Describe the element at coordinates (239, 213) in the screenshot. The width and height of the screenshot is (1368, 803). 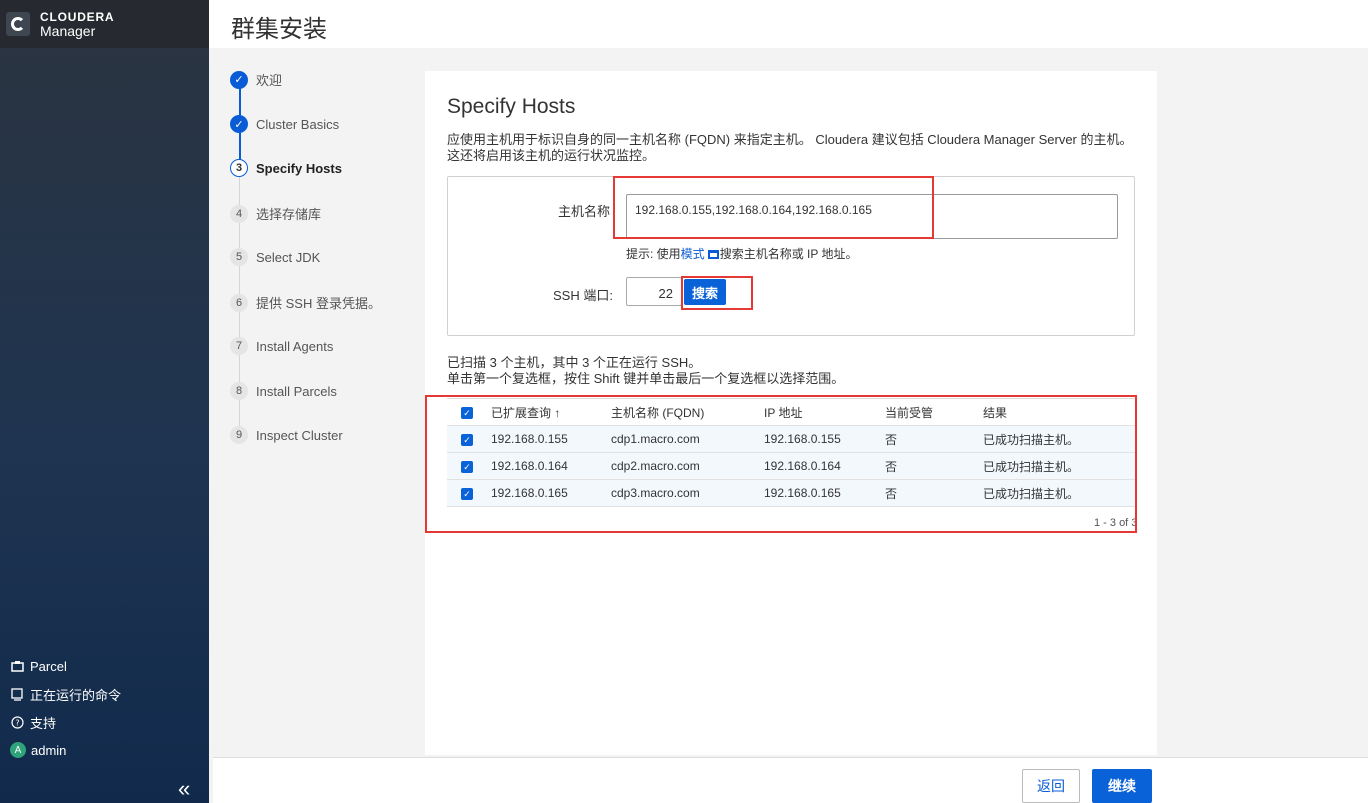
I see `step-number: 4` at that location.